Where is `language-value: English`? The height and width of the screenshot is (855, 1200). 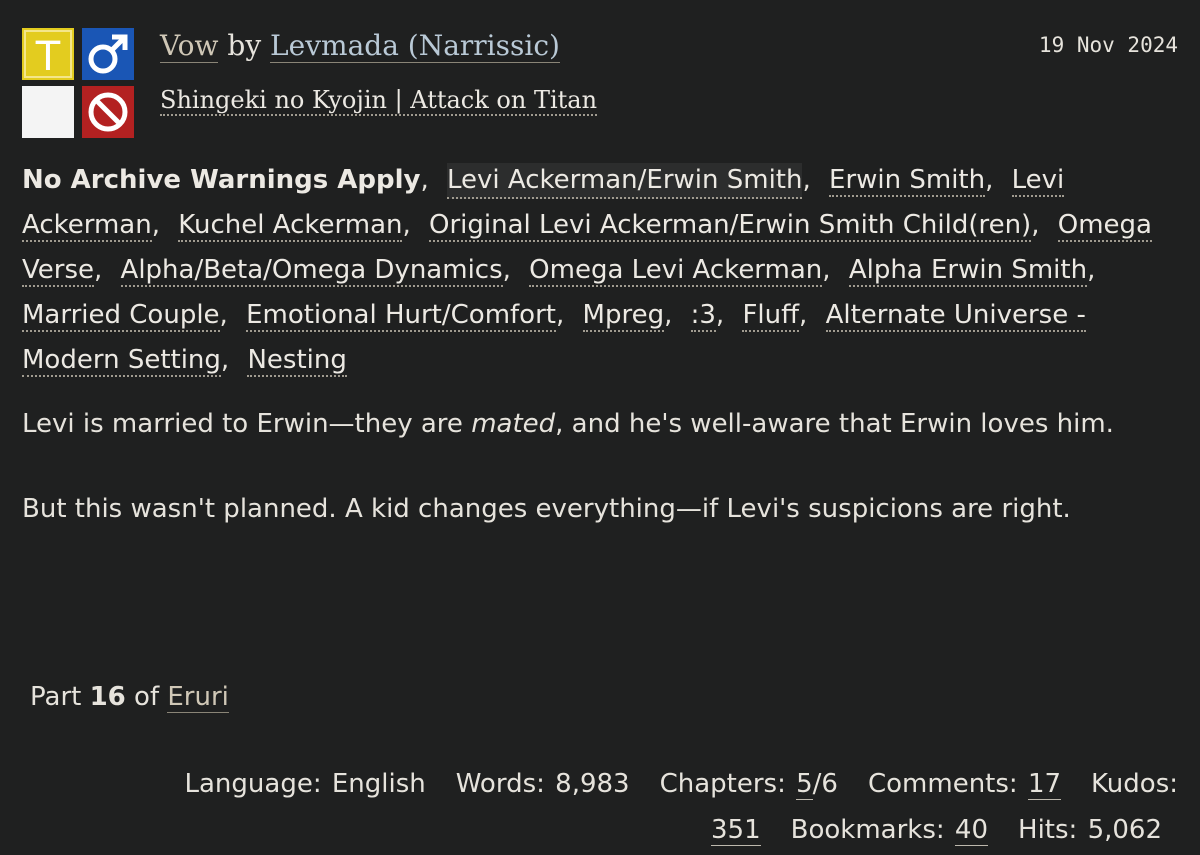
language-value: English is located at coordinates (378, 784).